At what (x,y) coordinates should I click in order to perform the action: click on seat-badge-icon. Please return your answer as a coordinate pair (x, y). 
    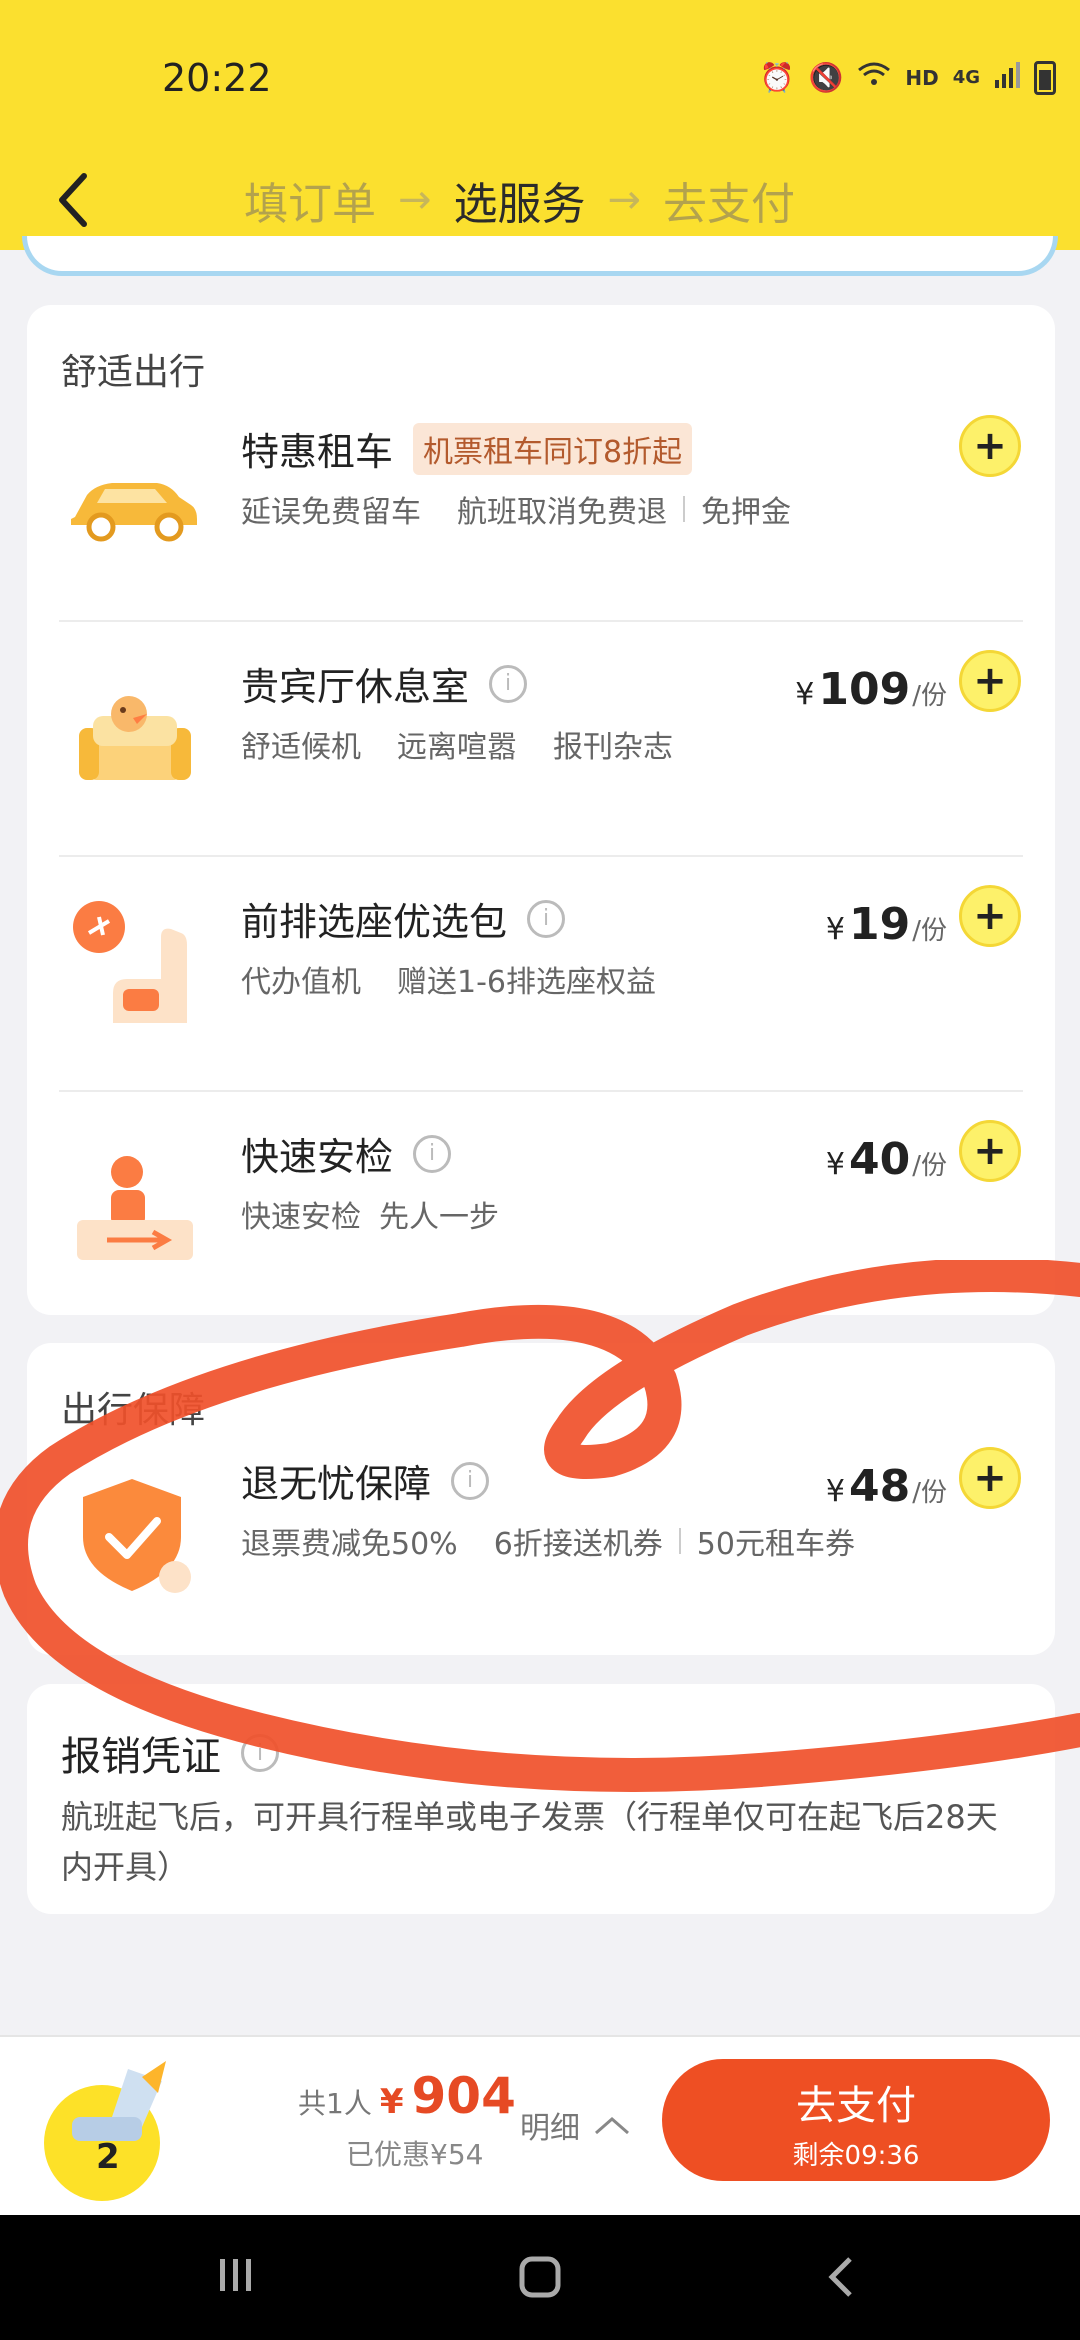
    Looking at the image, I should click on (105, 2131).